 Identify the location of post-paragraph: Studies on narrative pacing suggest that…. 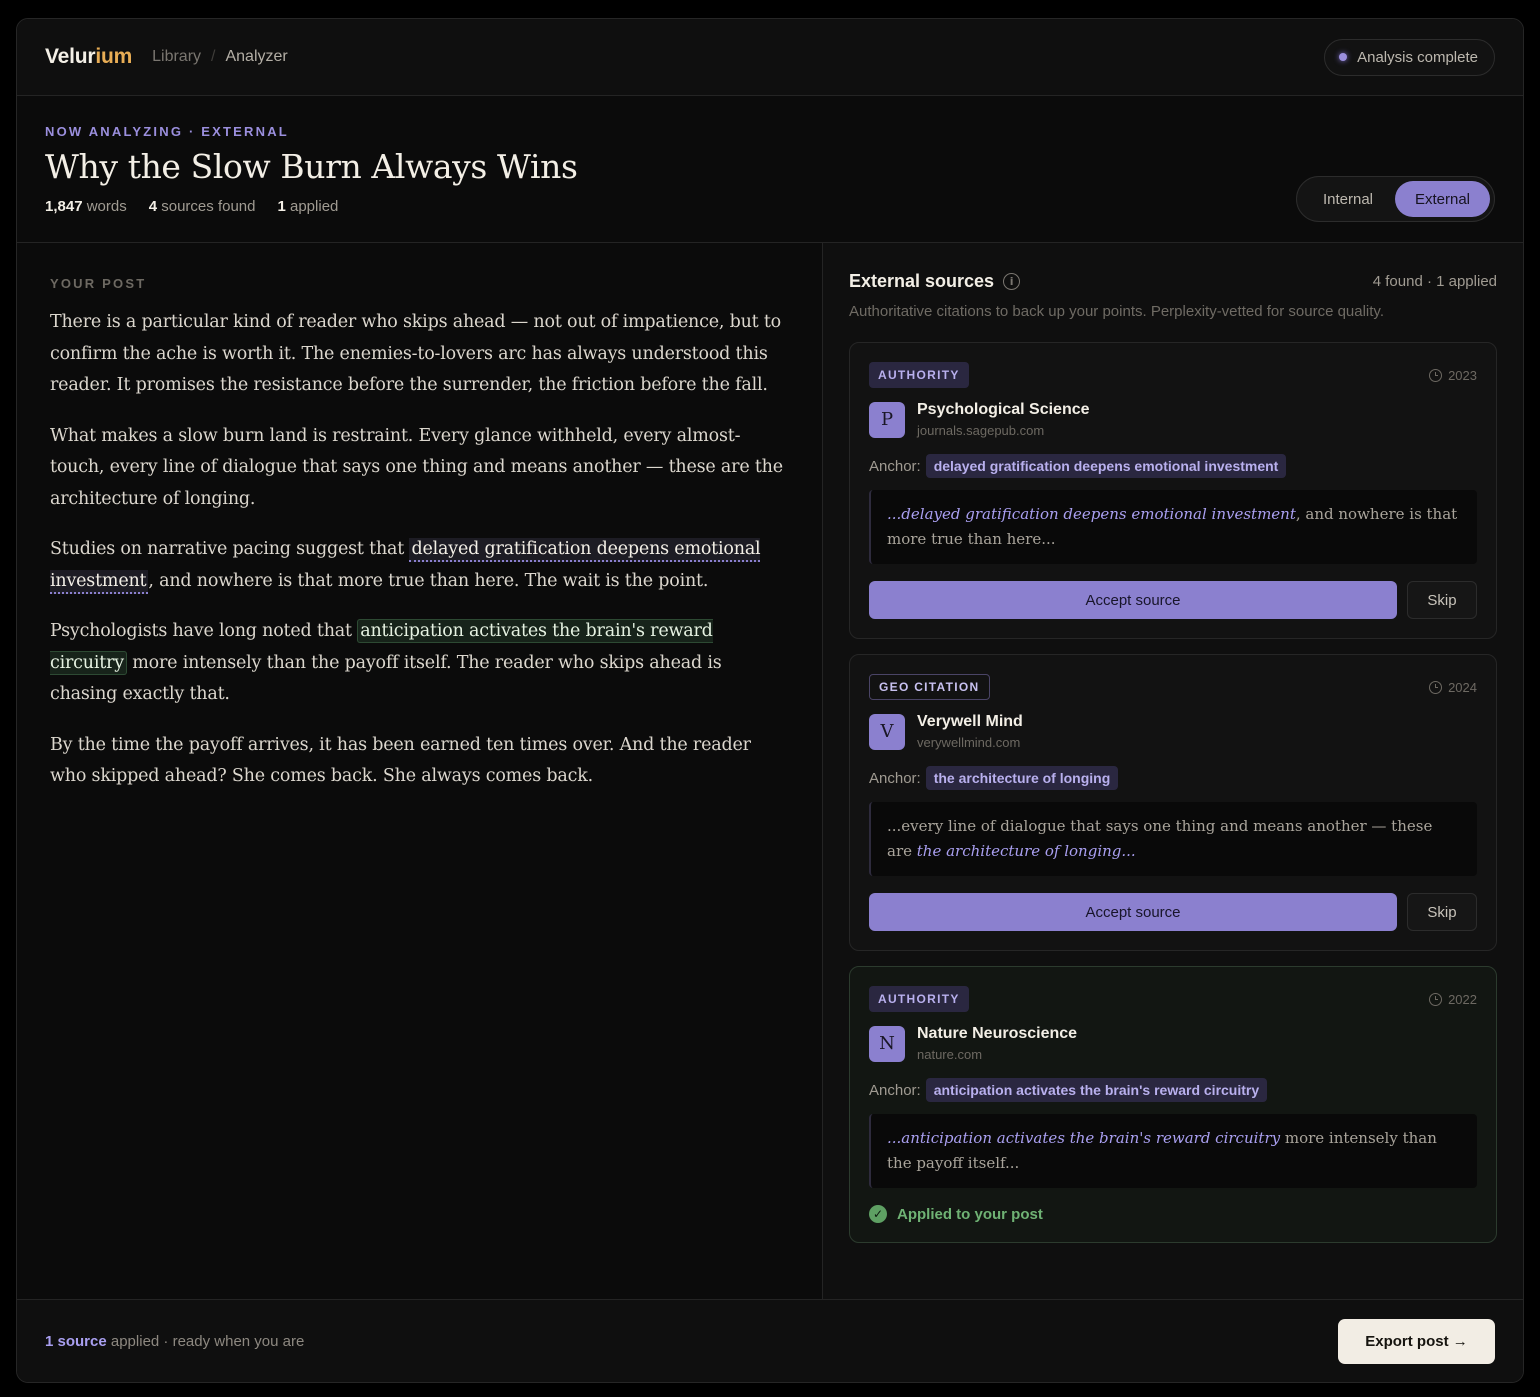
(419, 565).